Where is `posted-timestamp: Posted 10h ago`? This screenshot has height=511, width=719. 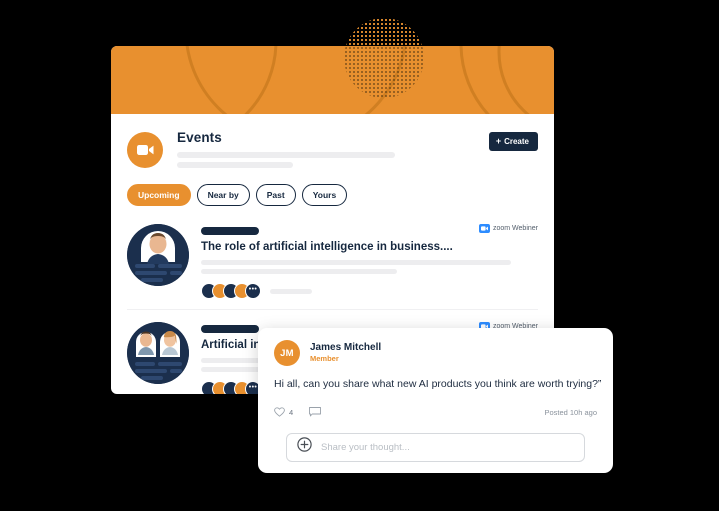 posted-timestamp: Posted 10h ago is located at coordinates (570, 413).